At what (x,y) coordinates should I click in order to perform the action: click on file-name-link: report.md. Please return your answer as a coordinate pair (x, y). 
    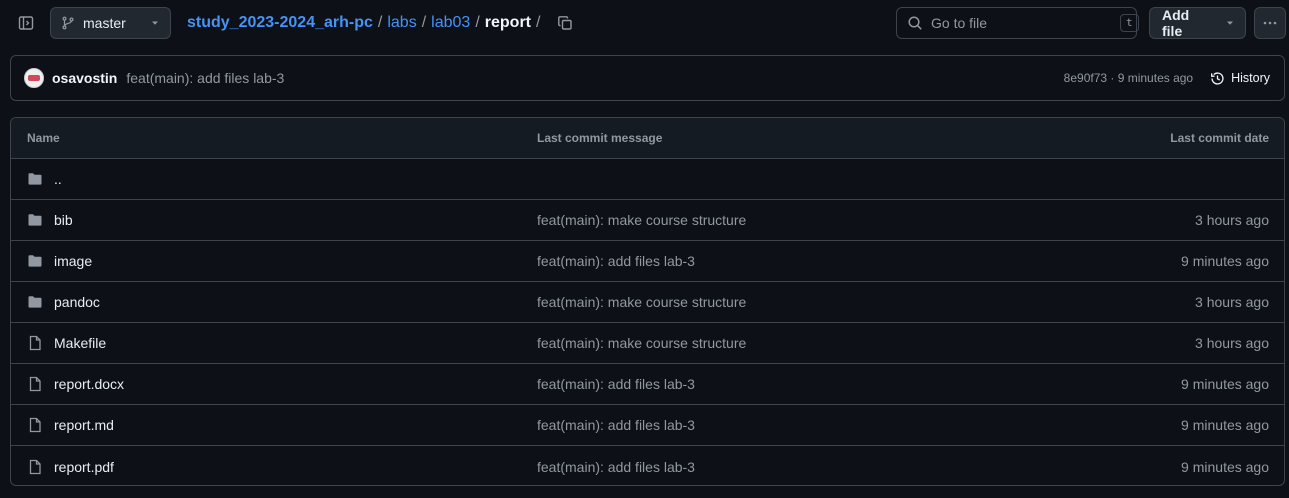
    Looking at the image, I should click on (84, 425).